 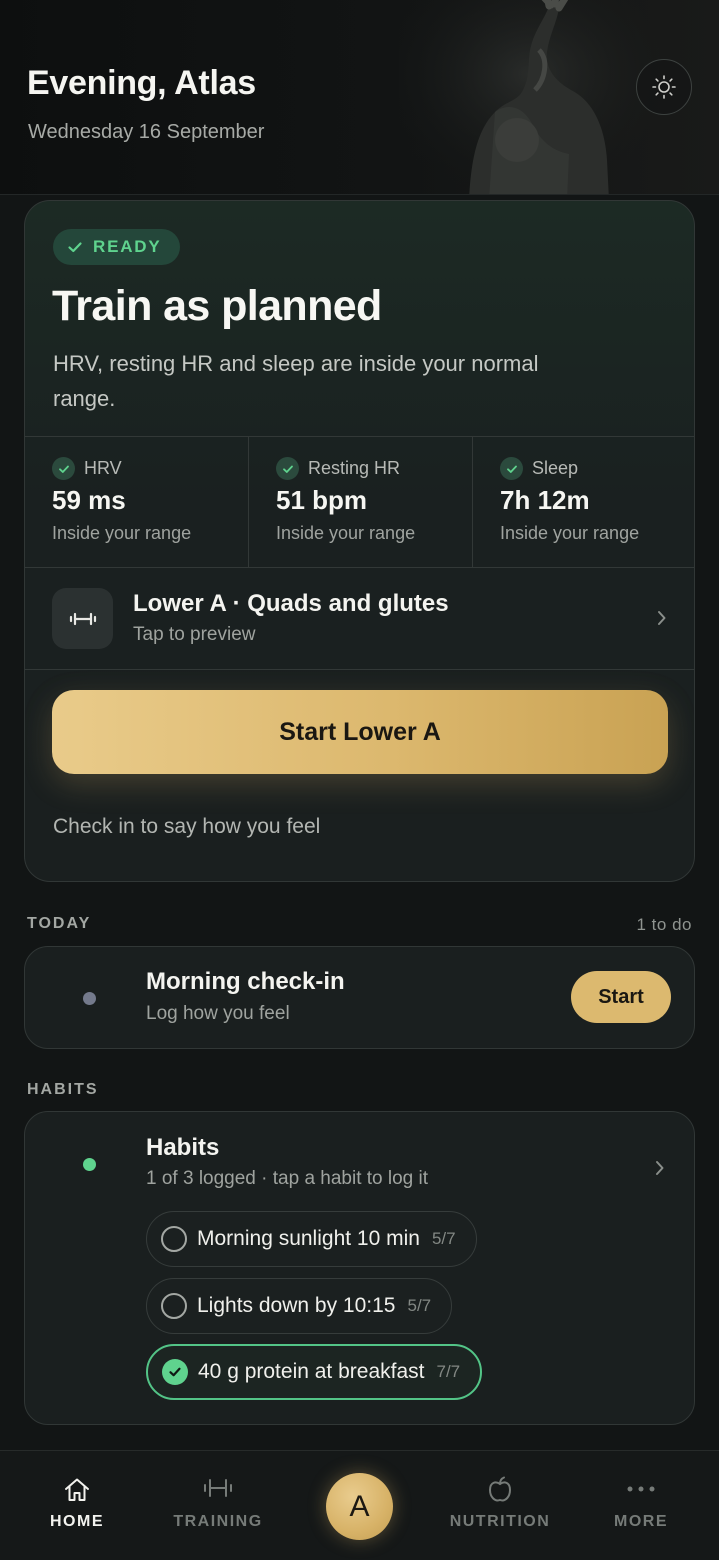 What do you see at coordinates (146, 132) in the screenshot?
I see `current-date: Wednesday 16 September` at bounding box center [146, 132].